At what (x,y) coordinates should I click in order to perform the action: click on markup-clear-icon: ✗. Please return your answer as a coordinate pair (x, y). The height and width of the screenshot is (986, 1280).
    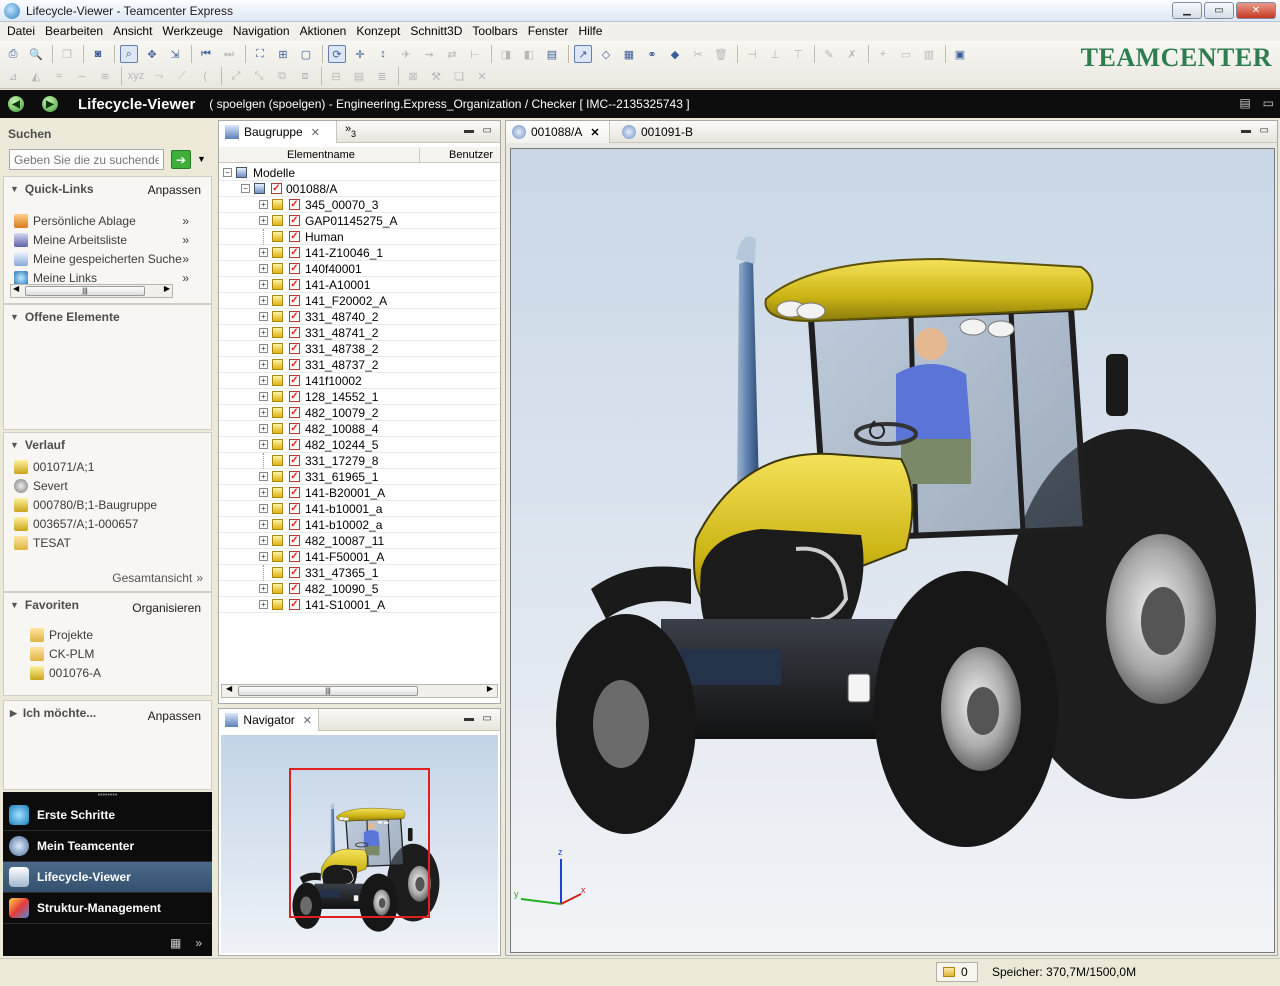
    Looking at the image, I should click on (852, 54).